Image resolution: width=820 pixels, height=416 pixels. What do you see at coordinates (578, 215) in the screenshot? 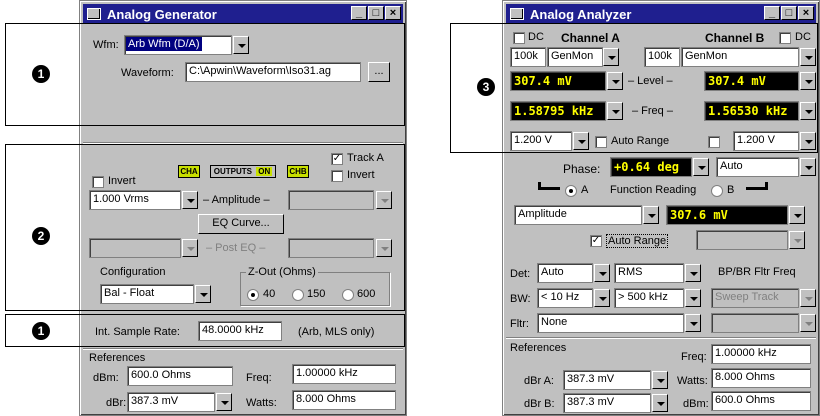
I see `function-field: Amplitude` at bounding box center [578, 215].